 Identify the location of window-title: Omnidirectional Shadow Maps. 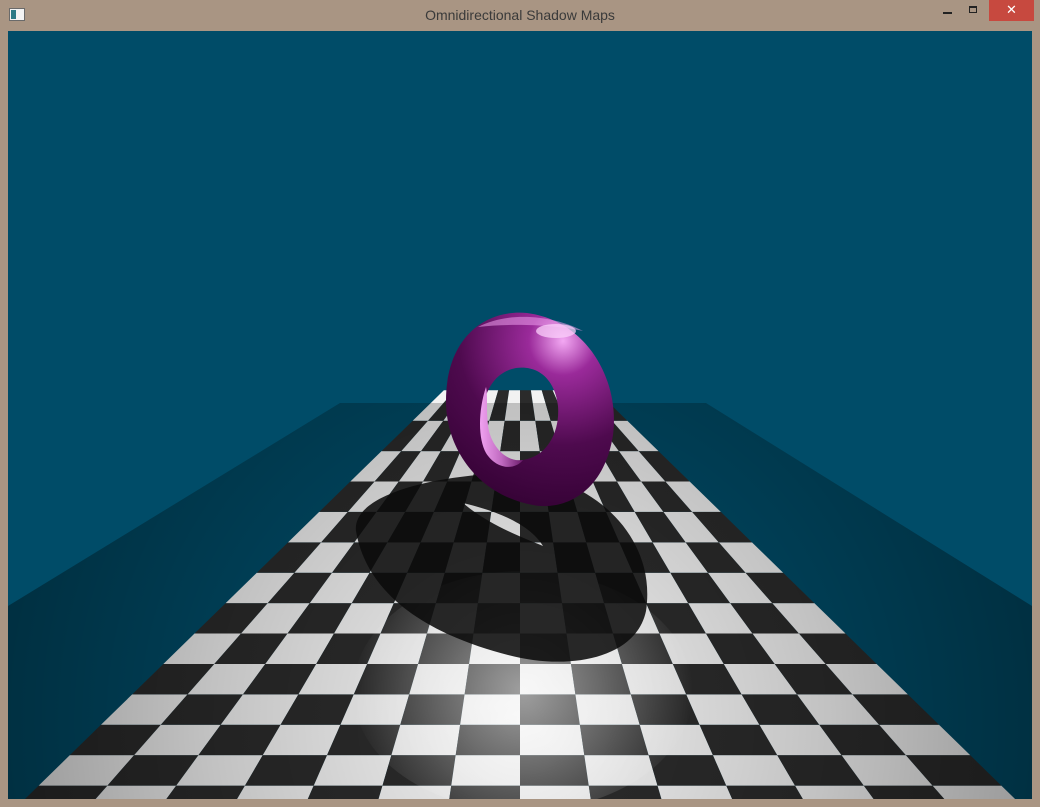
(520, 15).